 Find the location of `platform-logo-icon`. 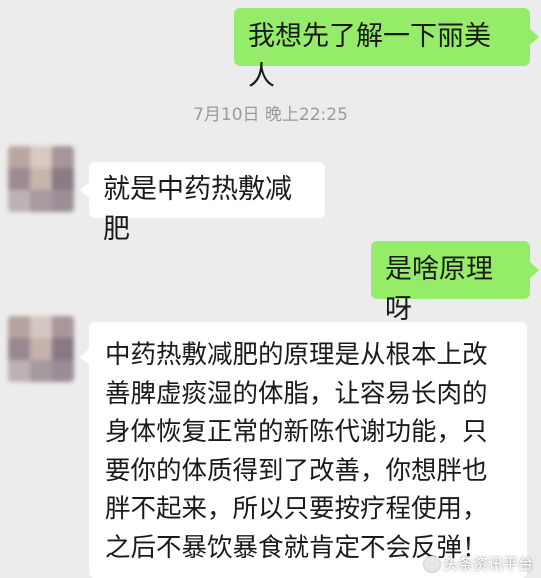

platform-logo-icon is located at coordinates (431, 563).